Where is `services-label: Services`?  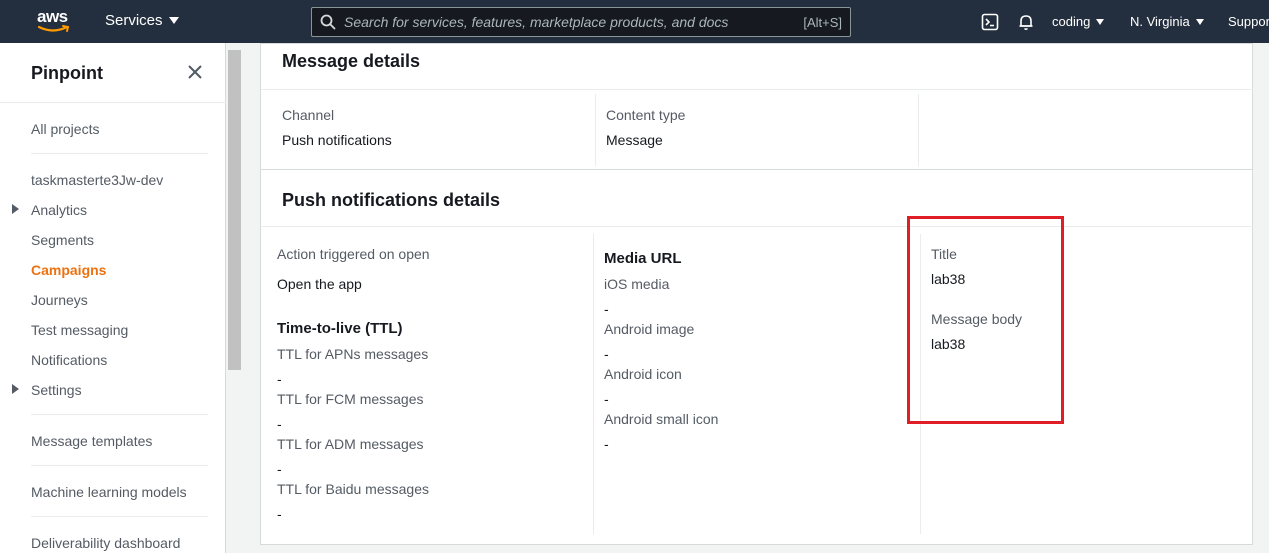
services-label: Services is located at coordinates (134, 20).